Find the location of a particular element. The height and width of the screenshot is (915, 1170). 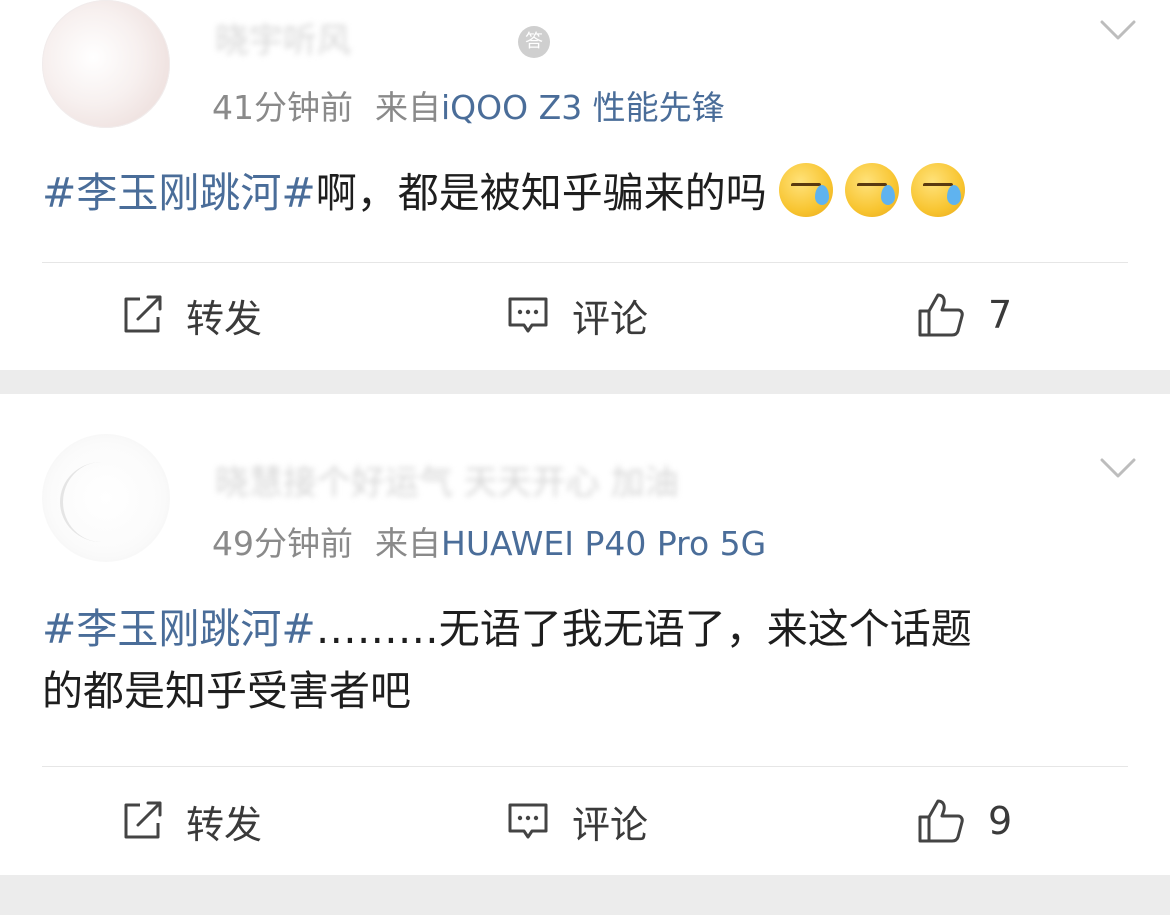

post-meta: 41分钟前 来自iQOO Z3 性能先锋 is located at coordinates (468, 108).